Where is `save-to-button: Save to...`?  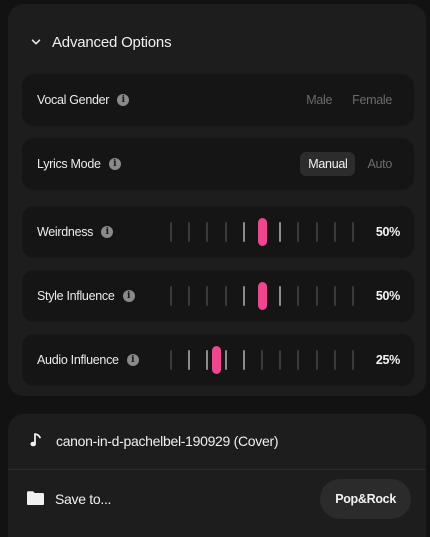 save-to-button: Save to... is located at coordinates (68, 499).